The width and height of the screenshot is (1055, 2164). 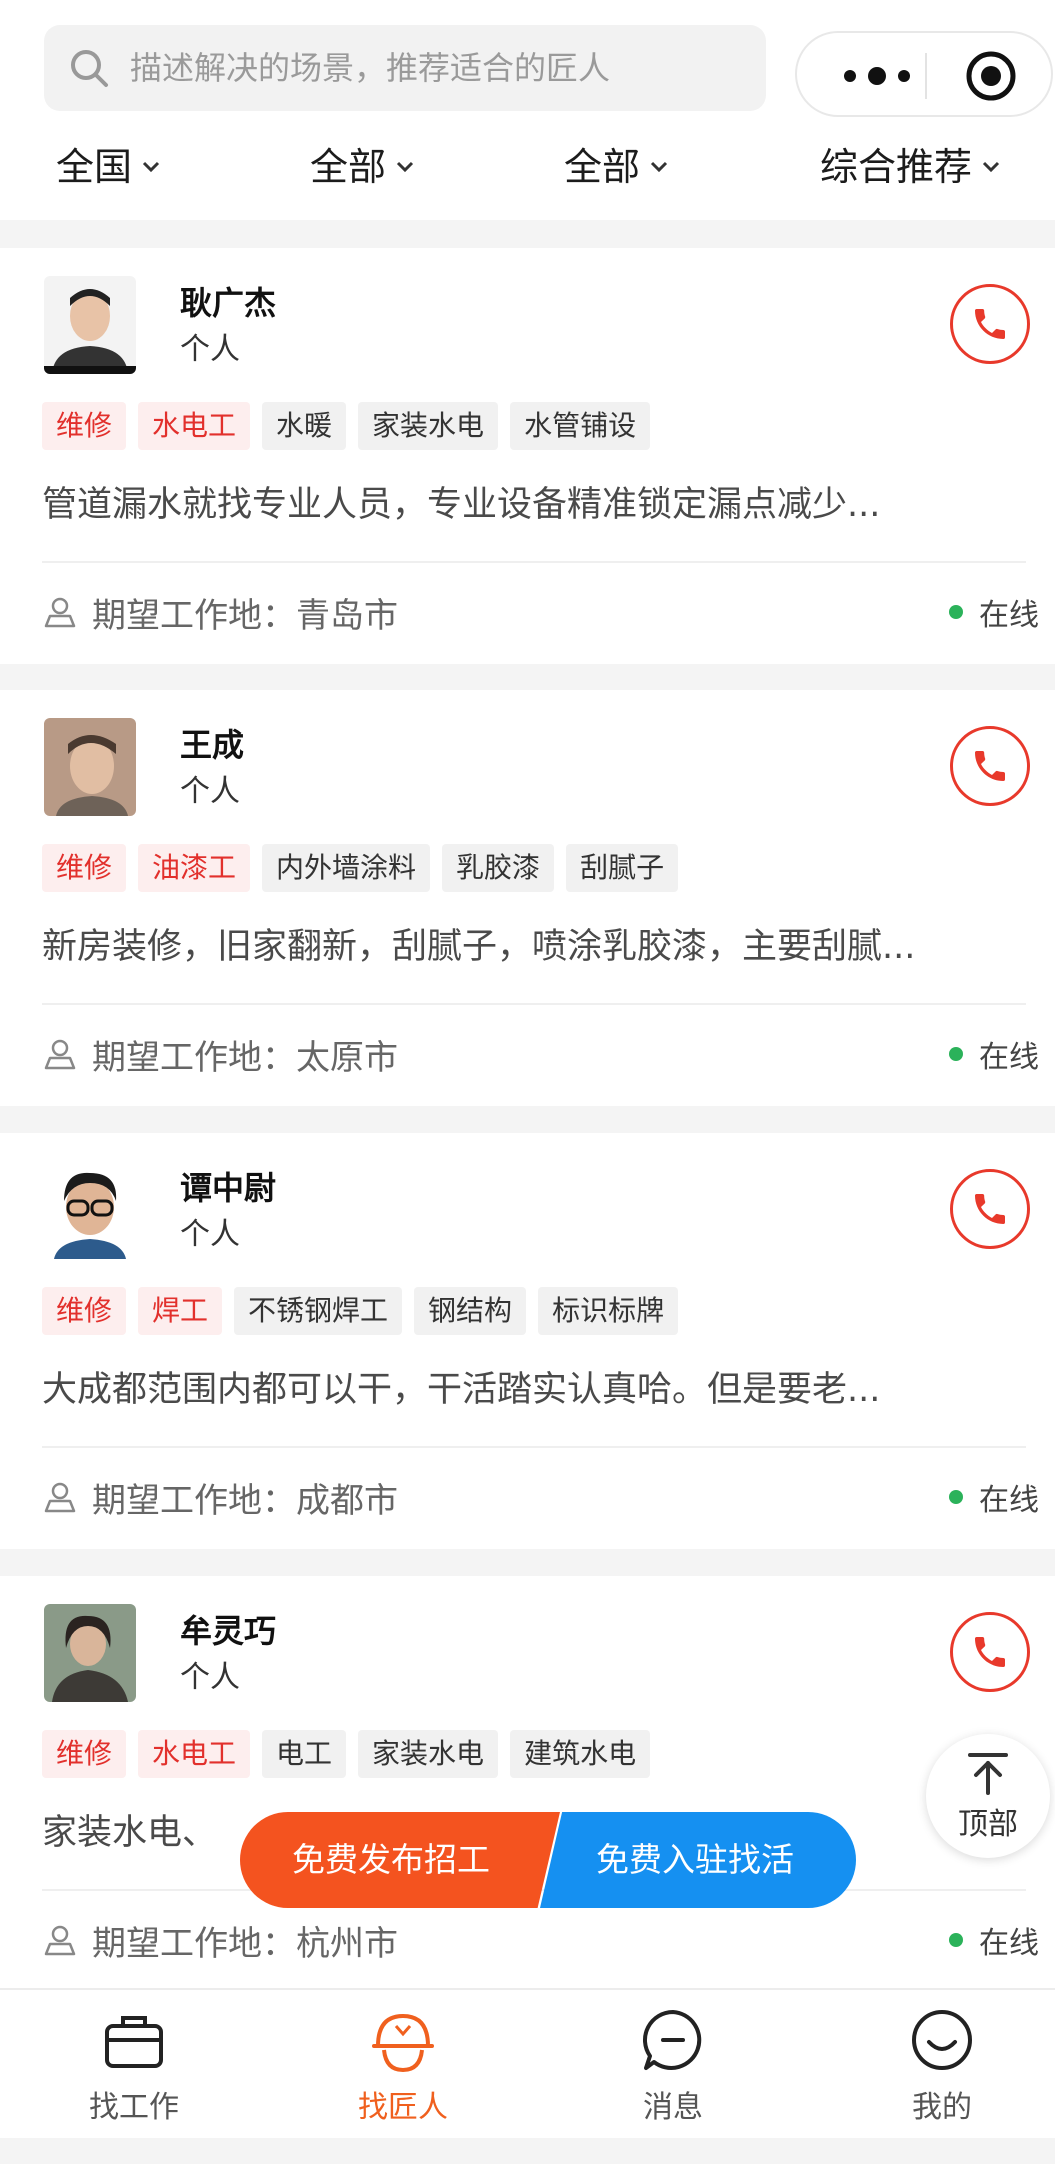 What do you see at coordinates (134, 2042) in the screenshot?
I see `briefcase-icon` at bounding box center [134, 2042].